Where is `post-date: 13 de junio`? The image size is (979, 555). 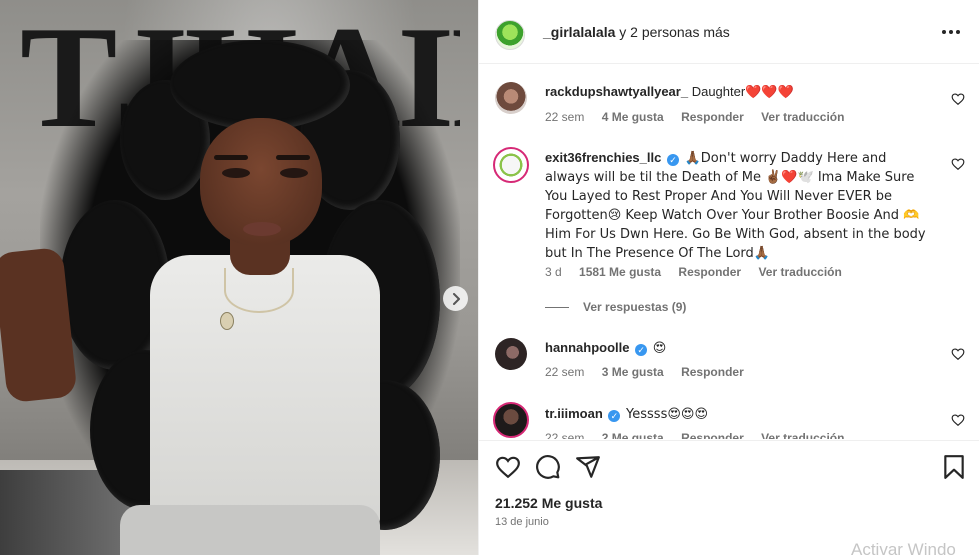
post-date: 13 de junio is located at coordinates (522, 522).